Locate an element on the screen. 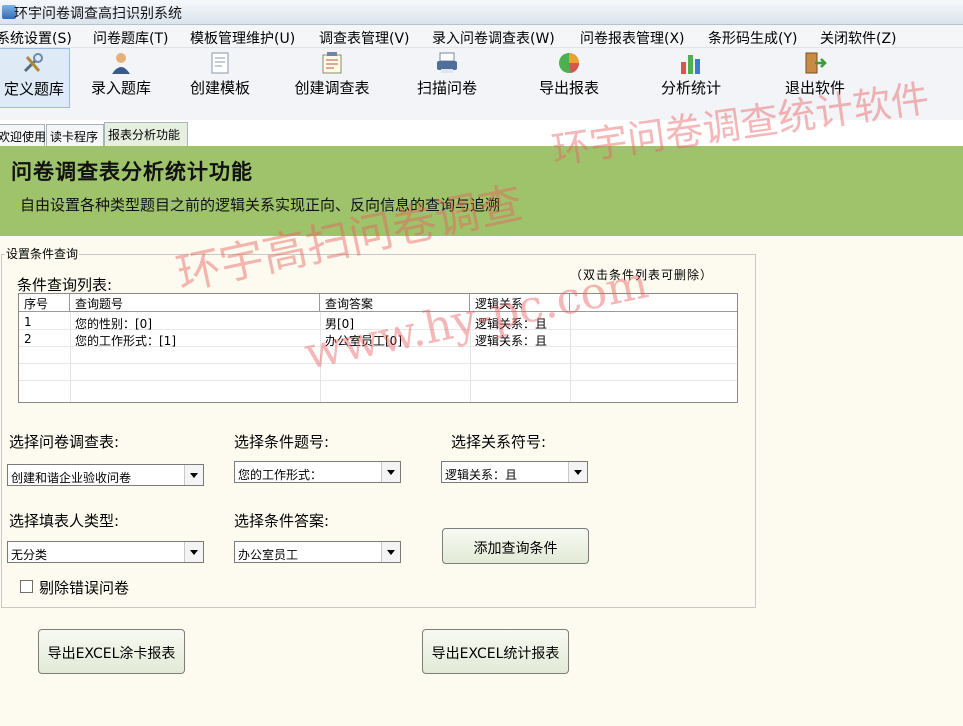 The height and width of the screenshot is (726, 963). column-header-index: 序号 is located at coordinates (44, 303).